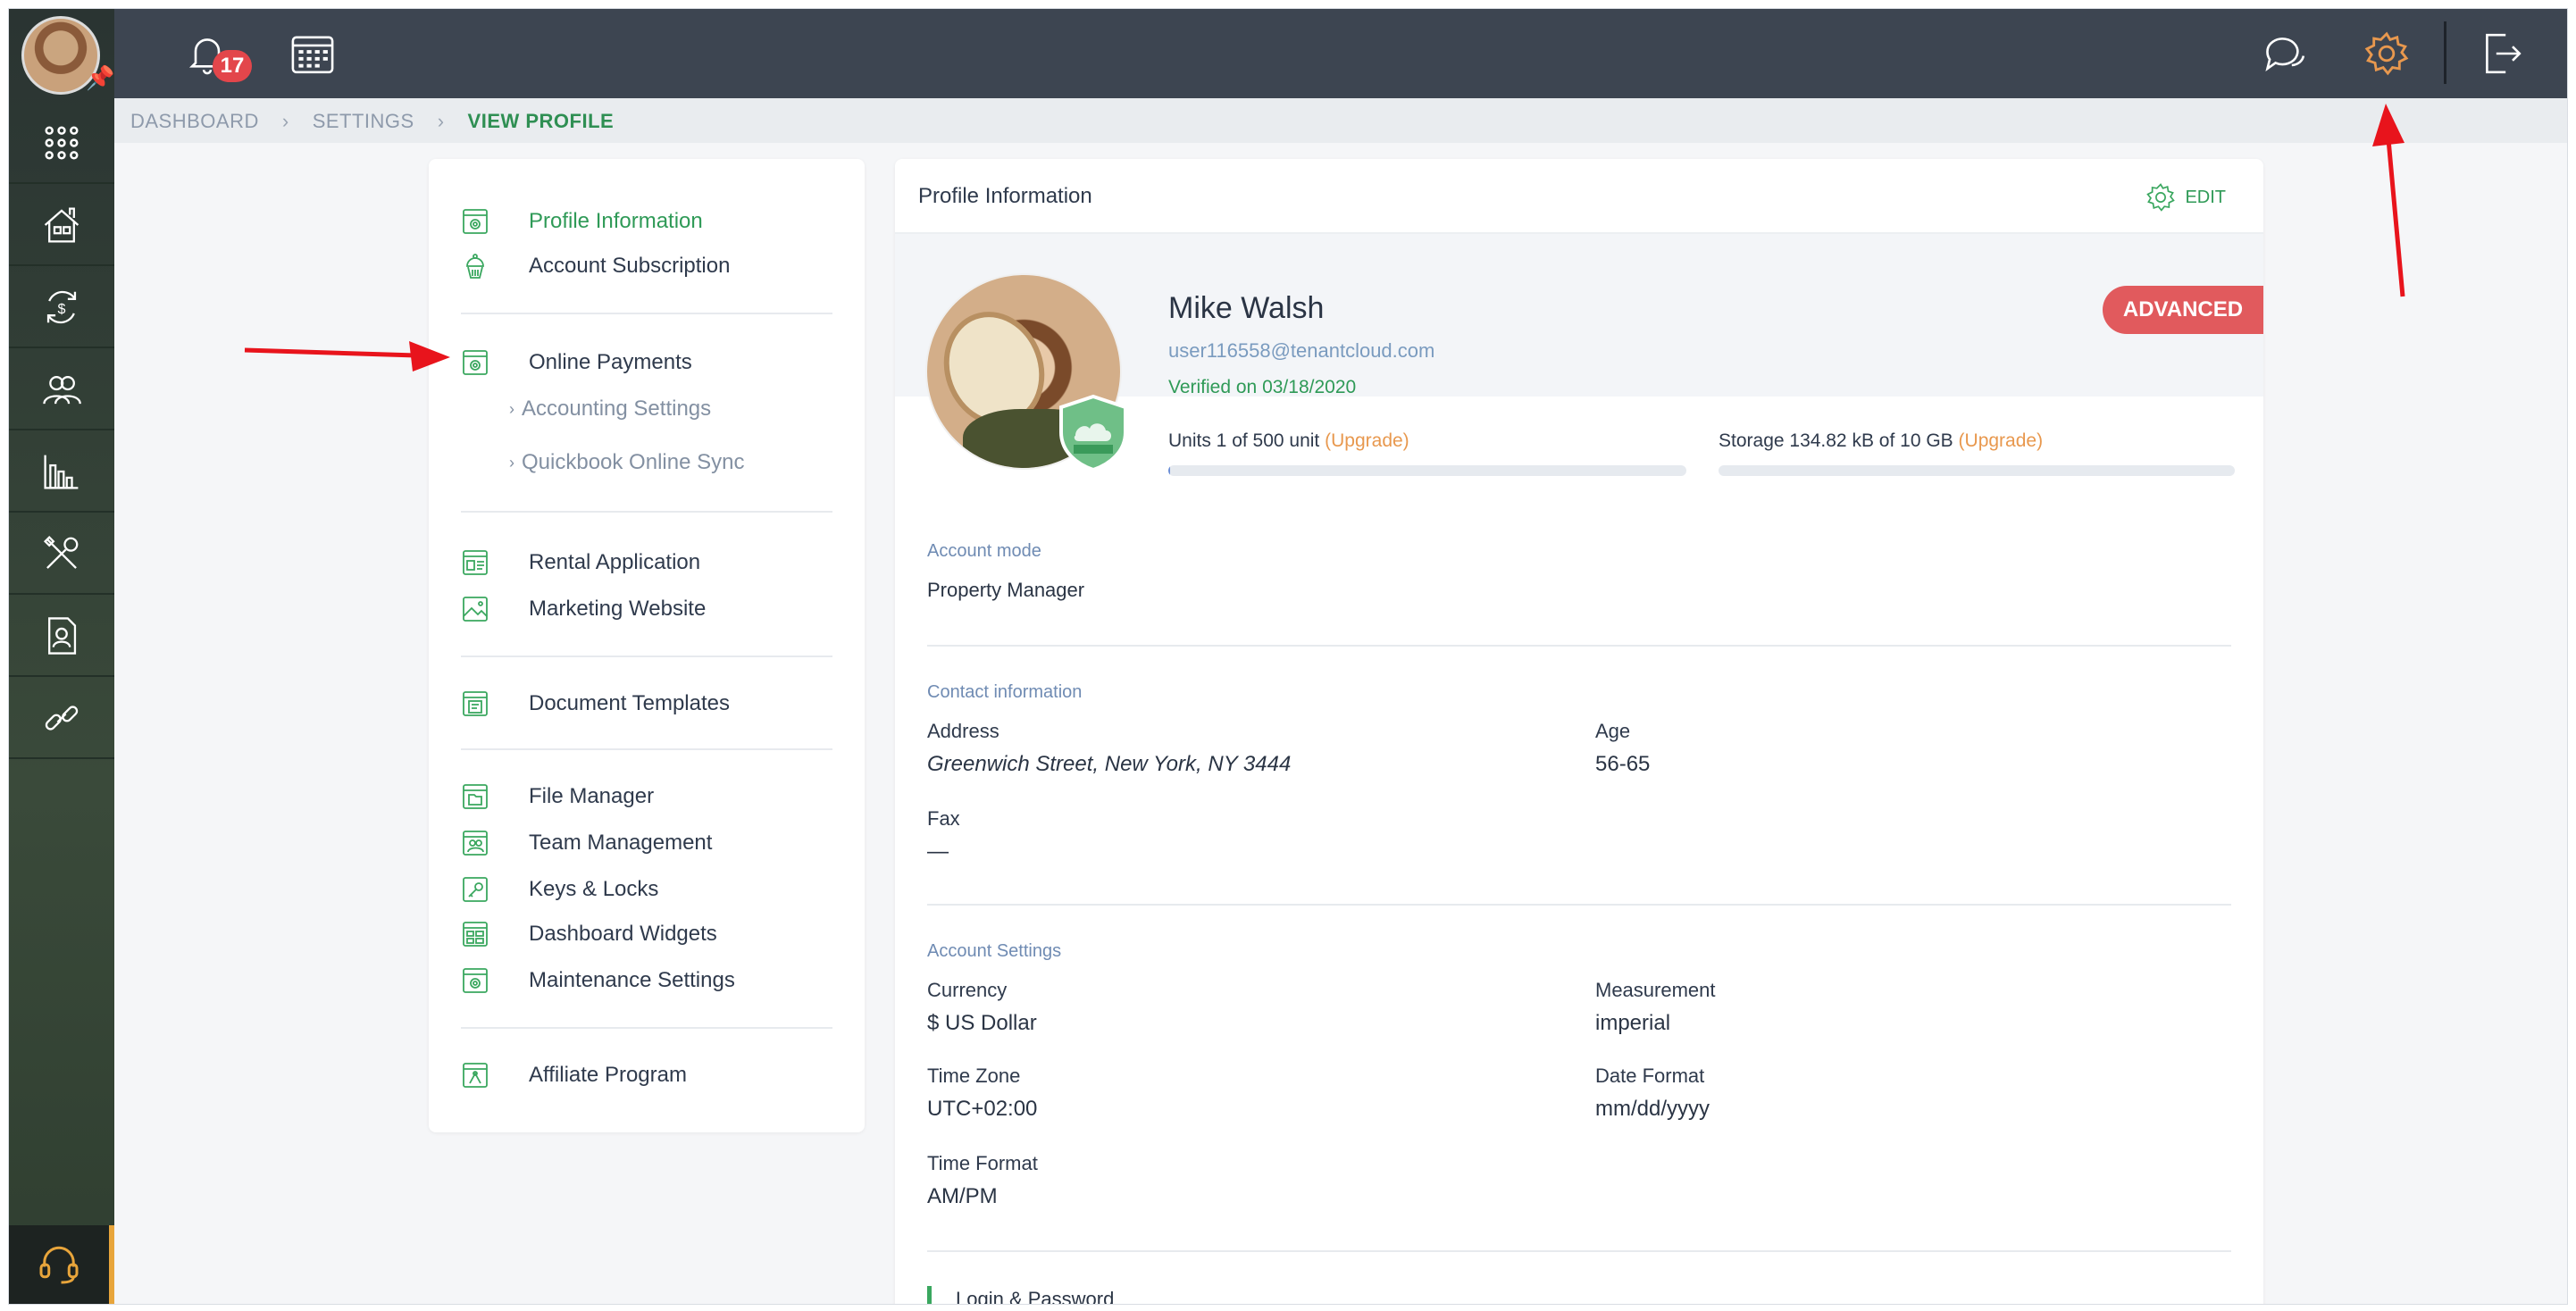 The height and width of the screenshot is (1311, 2576). What do you see at coordinates (2002, 440) in the screenshot?
I see `storage-upgrade-link: (Upgrade)` at bounding box center [2002, 440].